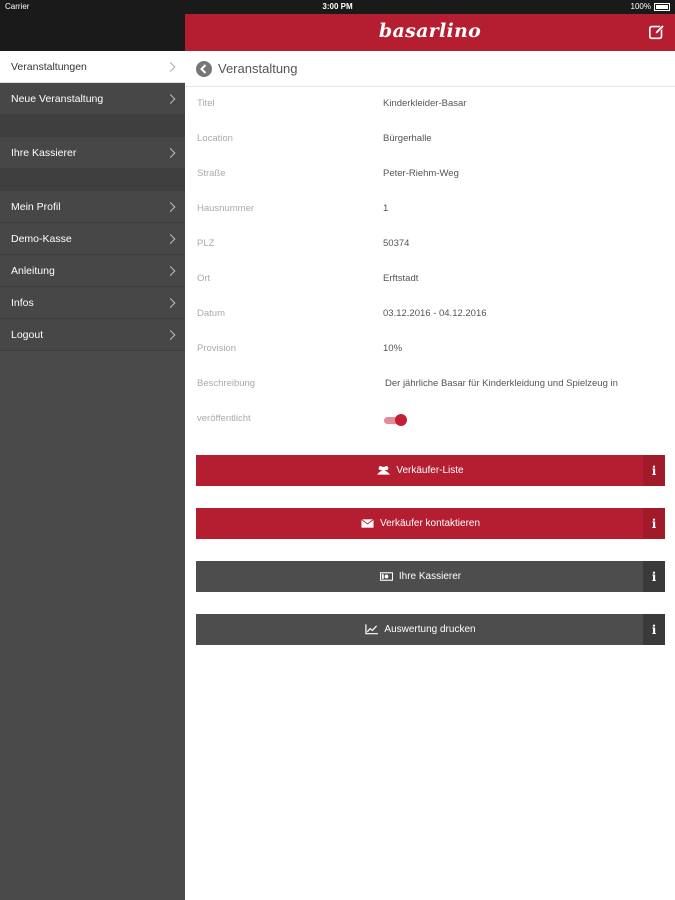 This screenshot has width=675, height=900. What do you see at coordinates (92, 335) in the screenshot?
I see `sidebar-item-logout: Logout` at bounding box center [92, 335].